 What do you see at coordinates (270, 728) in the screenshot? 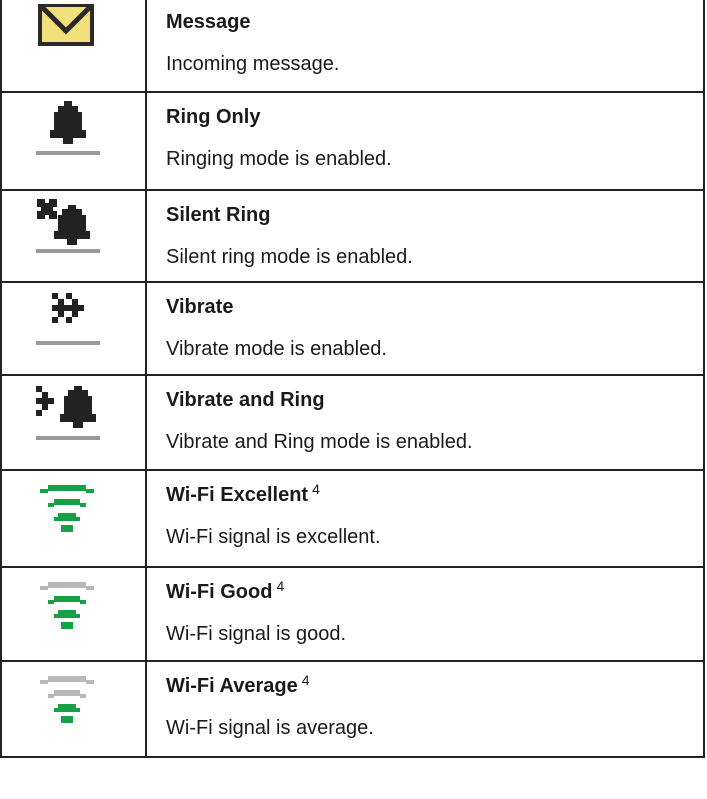
I see `row-description: Wi-Fi signal is average.` at bounding box center [270, 728].